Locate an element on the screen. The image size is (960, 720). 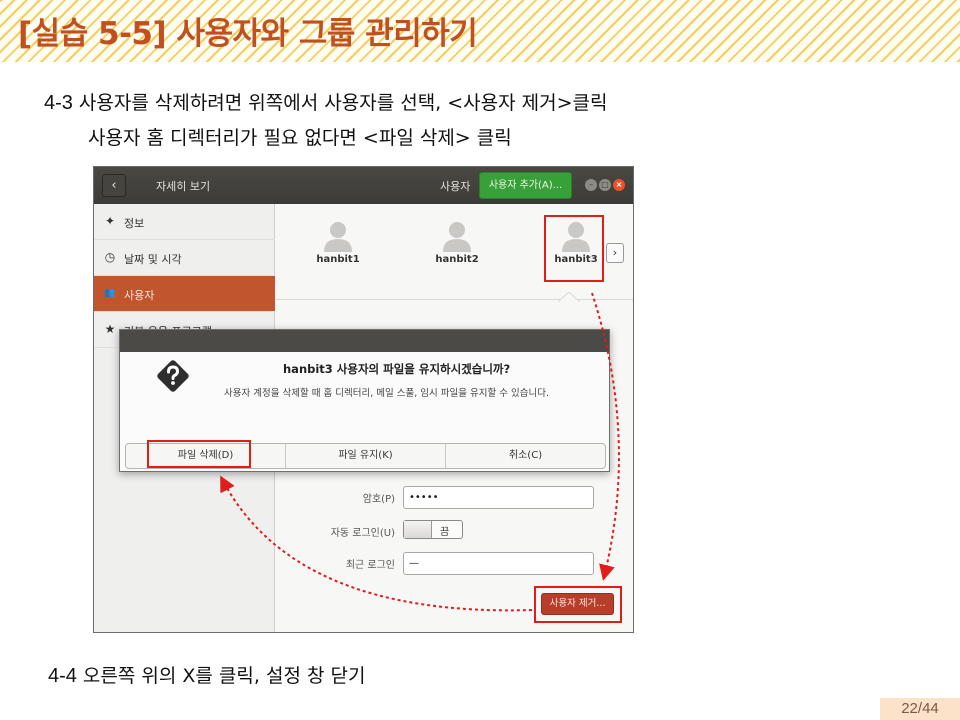
step-text: 사용자를 삭제하려면 위쪽에서 사용자를 선택, <사용자 제거>클릭 is located at coordinates (343, 103).